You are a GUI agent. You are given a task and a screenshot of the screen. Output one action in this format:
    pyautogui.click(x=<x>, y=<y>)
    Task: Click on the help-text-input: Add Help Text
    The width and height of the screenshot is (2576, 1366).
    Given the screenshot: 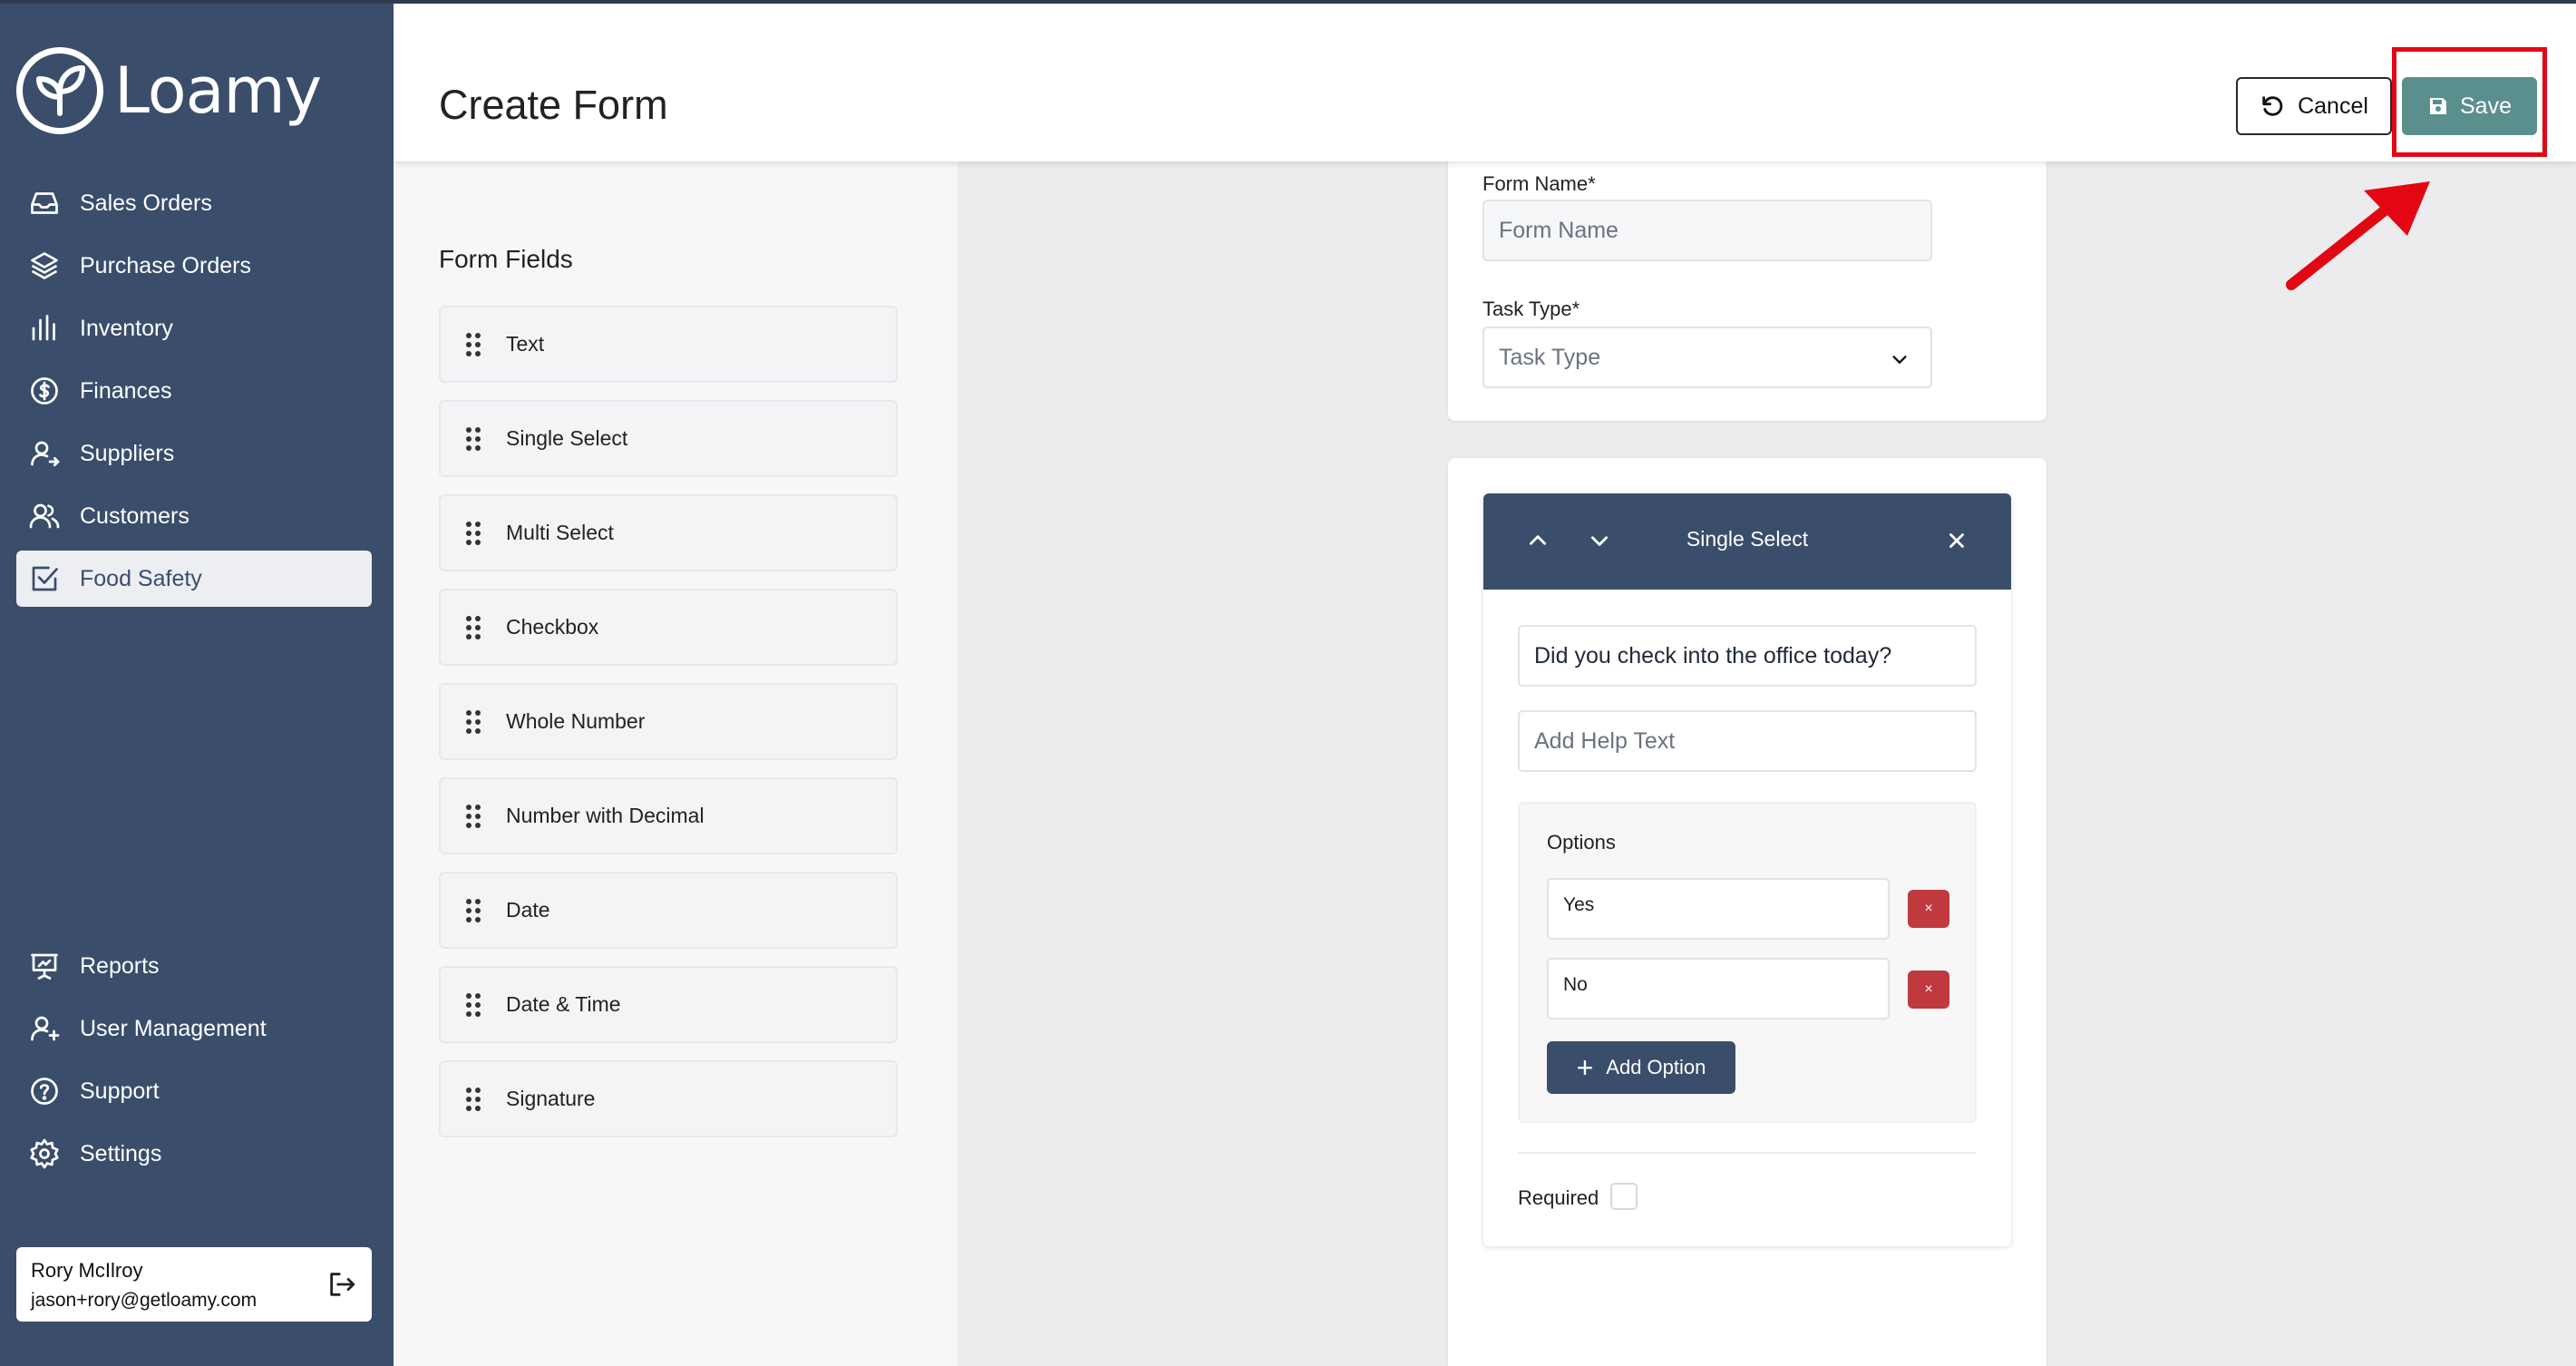 What is the action you would take?
    pyautogui.click(x=1747, y=741)
    